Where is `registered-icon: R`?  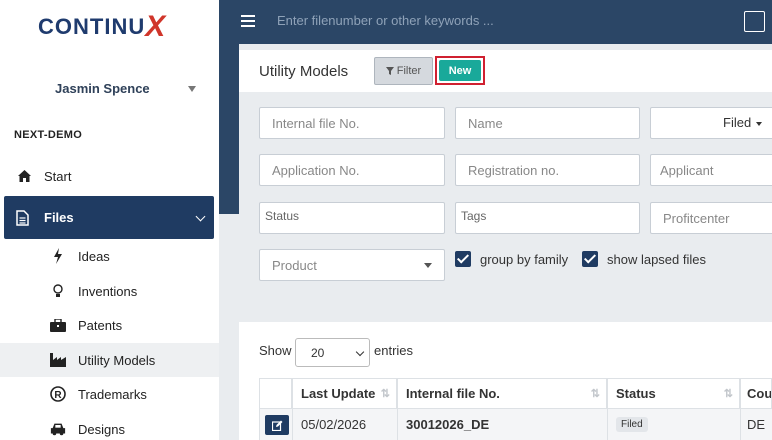
registered-icon: R is located at coordinates (58, 394).